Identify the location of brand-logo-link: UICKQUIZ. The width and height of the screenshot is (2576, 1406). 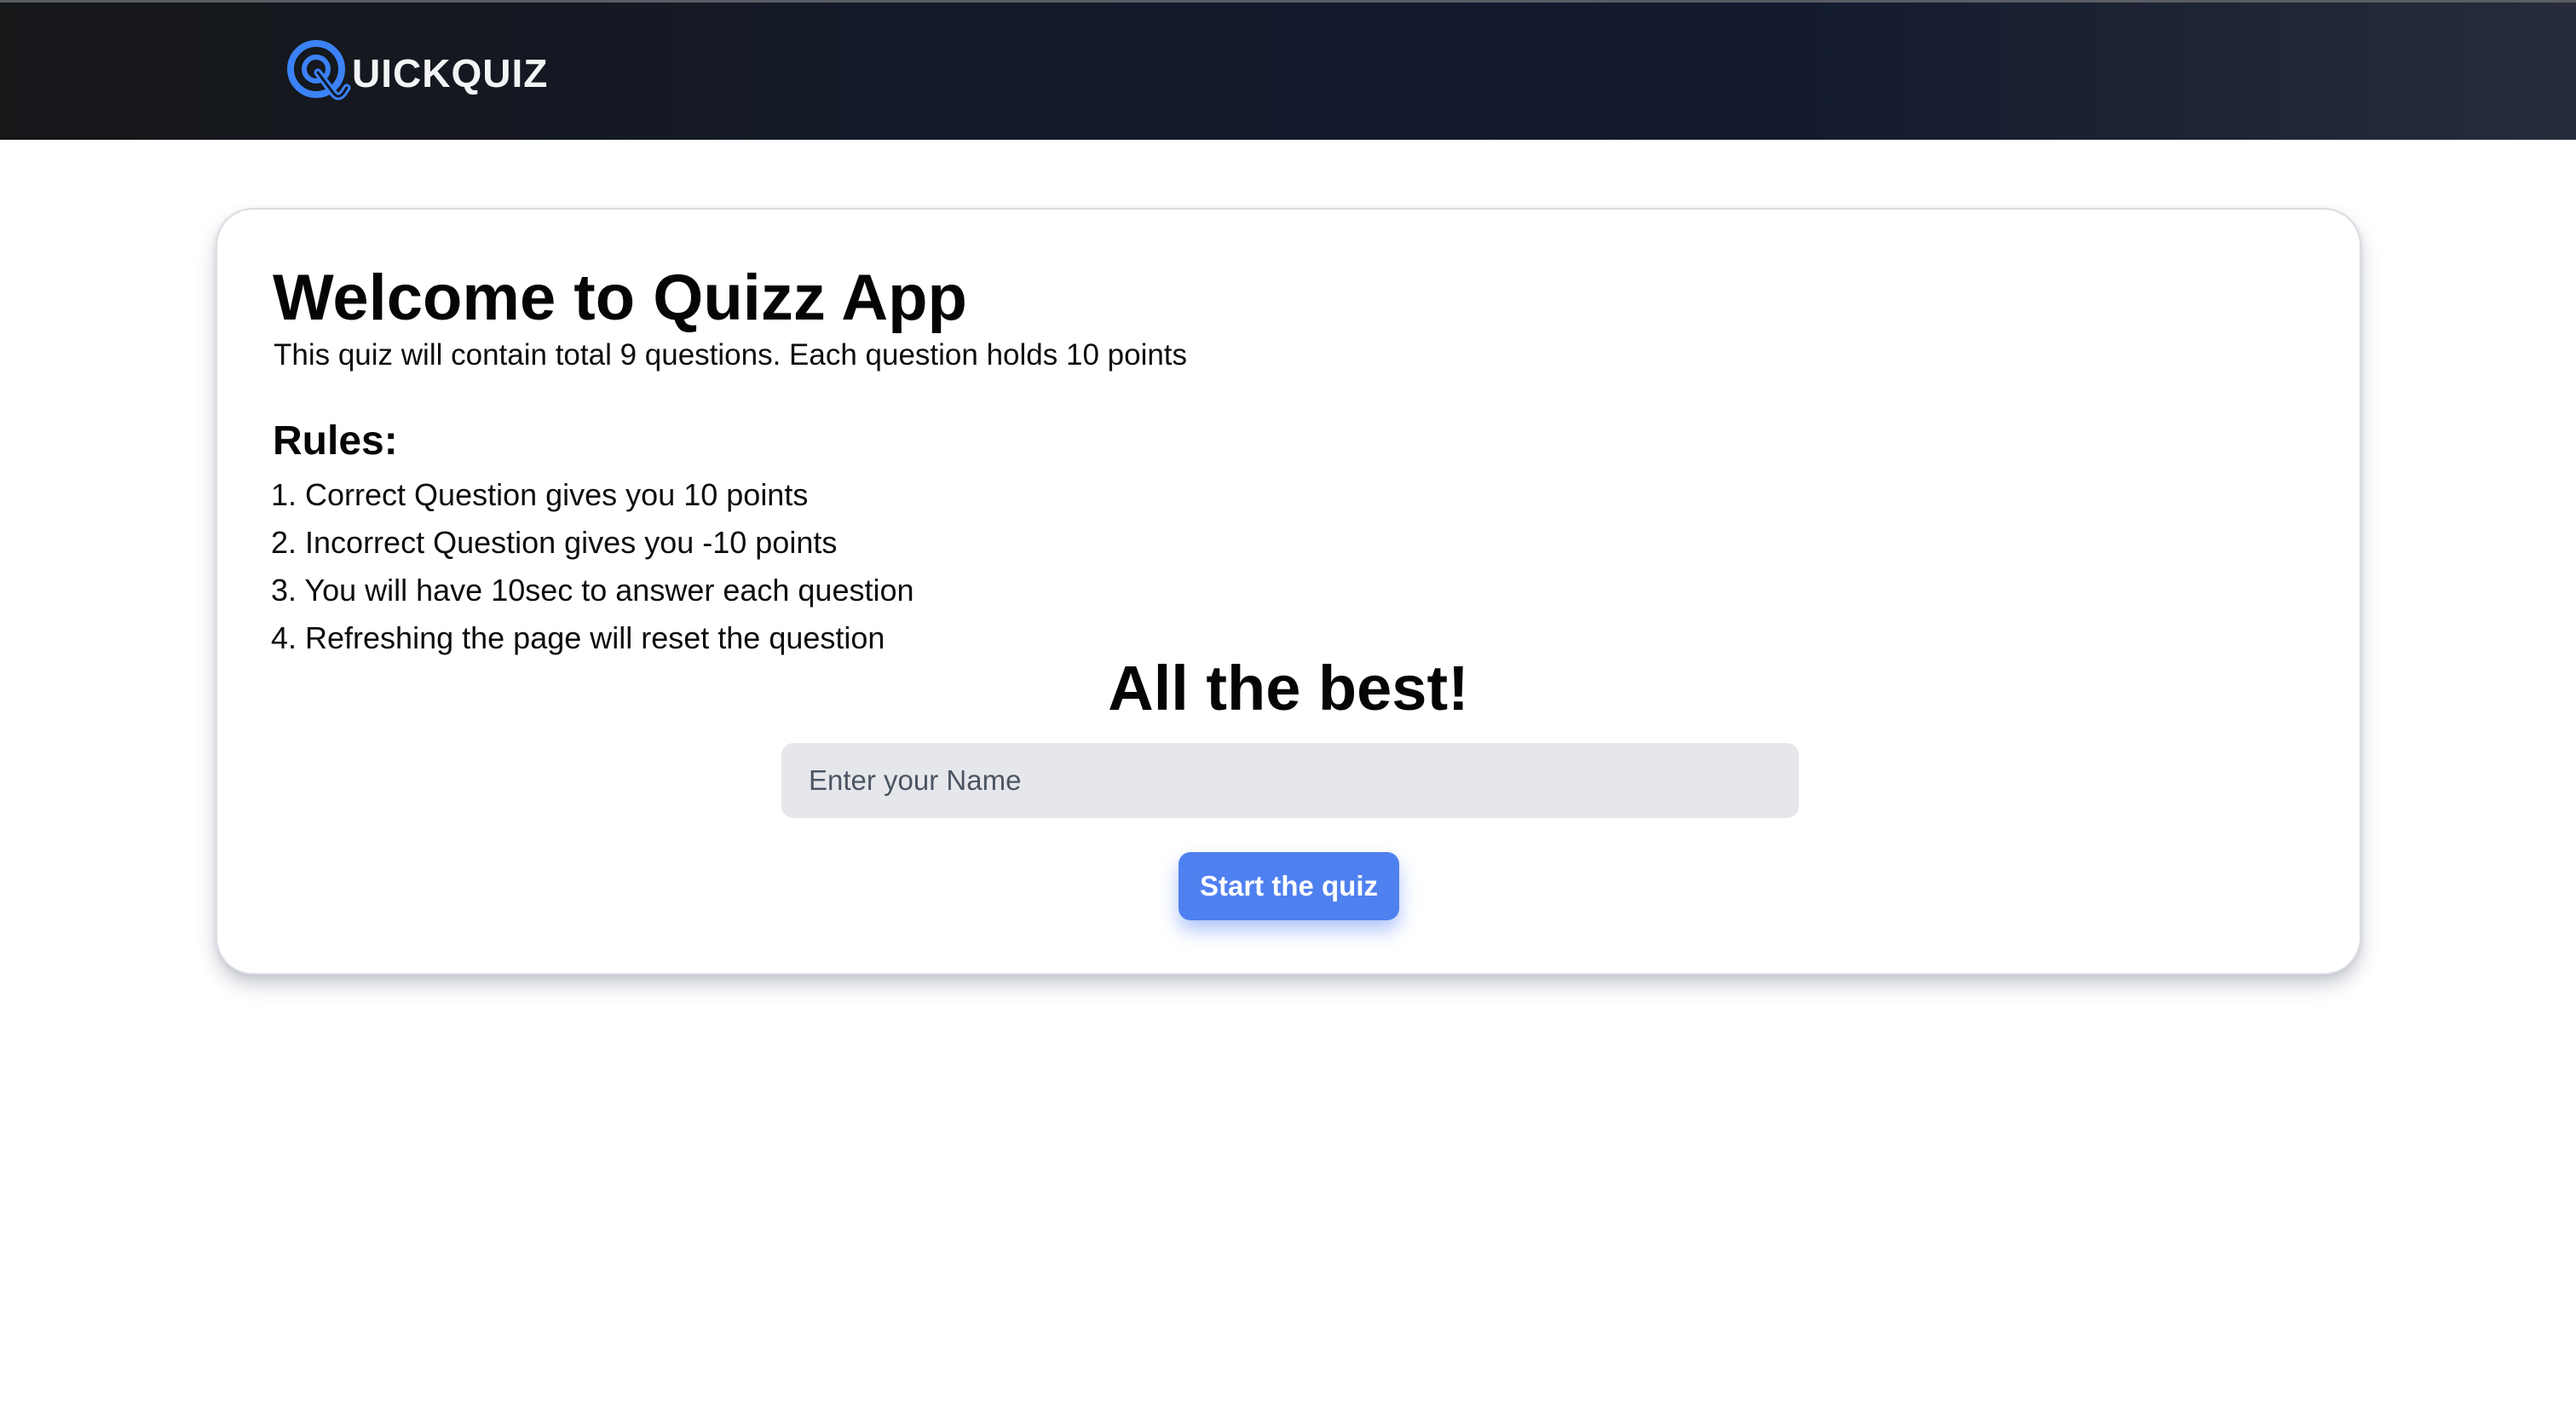
(416, 71).